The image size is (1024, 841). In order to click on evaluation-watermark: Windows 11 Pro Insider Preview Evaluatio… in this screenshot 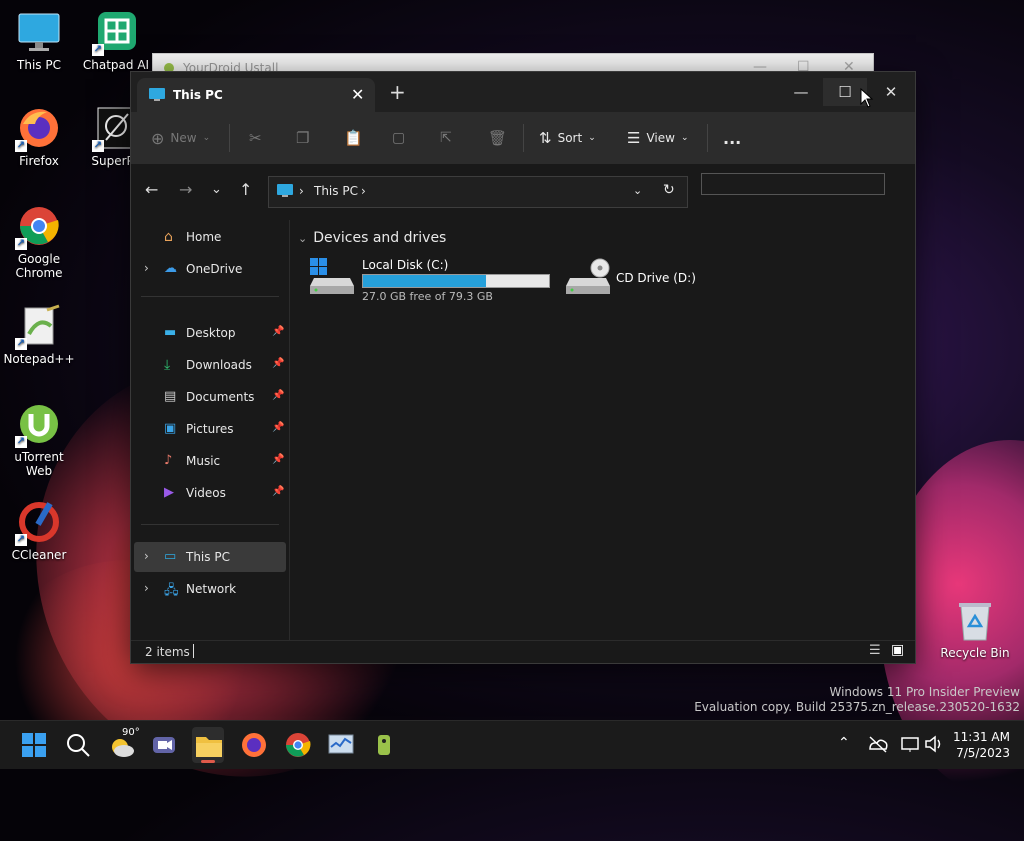, I will do `click(857, 700)`.